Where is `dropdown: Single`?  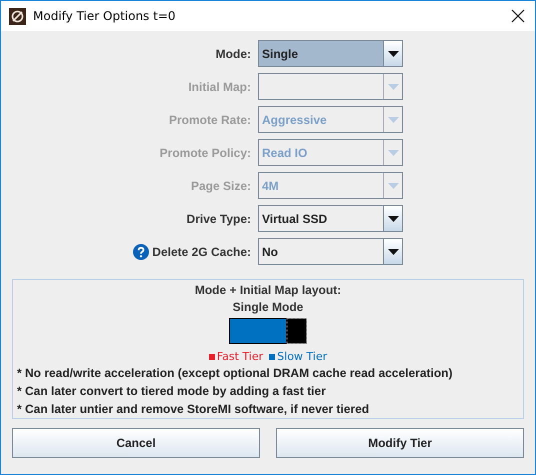
dropdown: Single is located at coordinates (330, 53).